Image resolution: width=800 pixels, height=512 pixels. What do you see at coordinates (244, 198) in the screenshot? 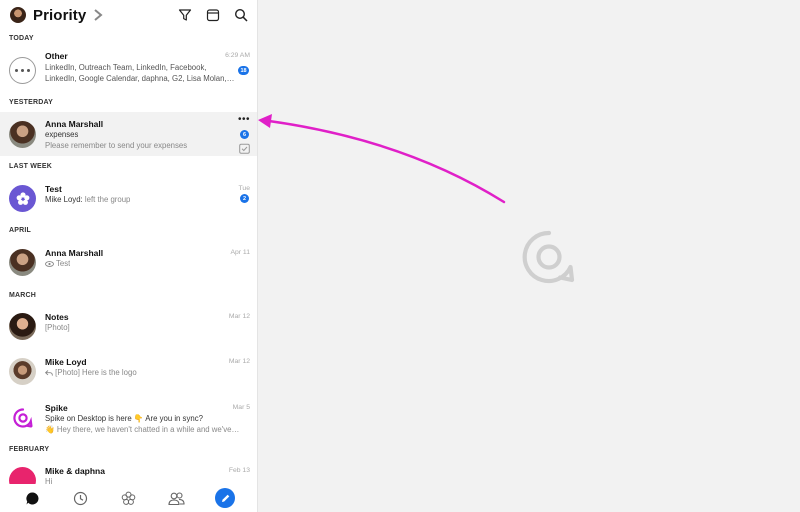
I see `unread-badge: 2` at bounding box center [244, 198].